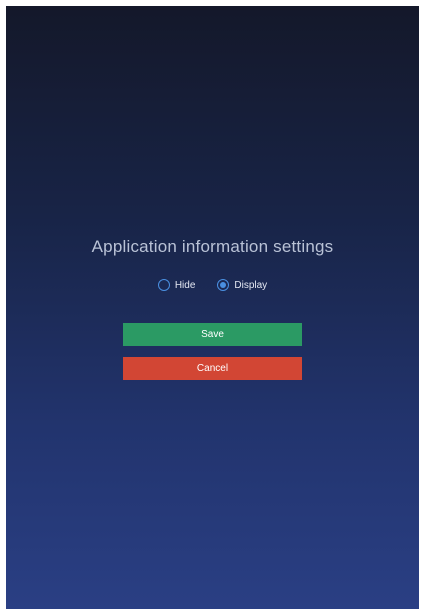 Image resolution: width=422 pixels, height=609 pixels. I want to click on page-title: Application information settings, so click(212, 246).